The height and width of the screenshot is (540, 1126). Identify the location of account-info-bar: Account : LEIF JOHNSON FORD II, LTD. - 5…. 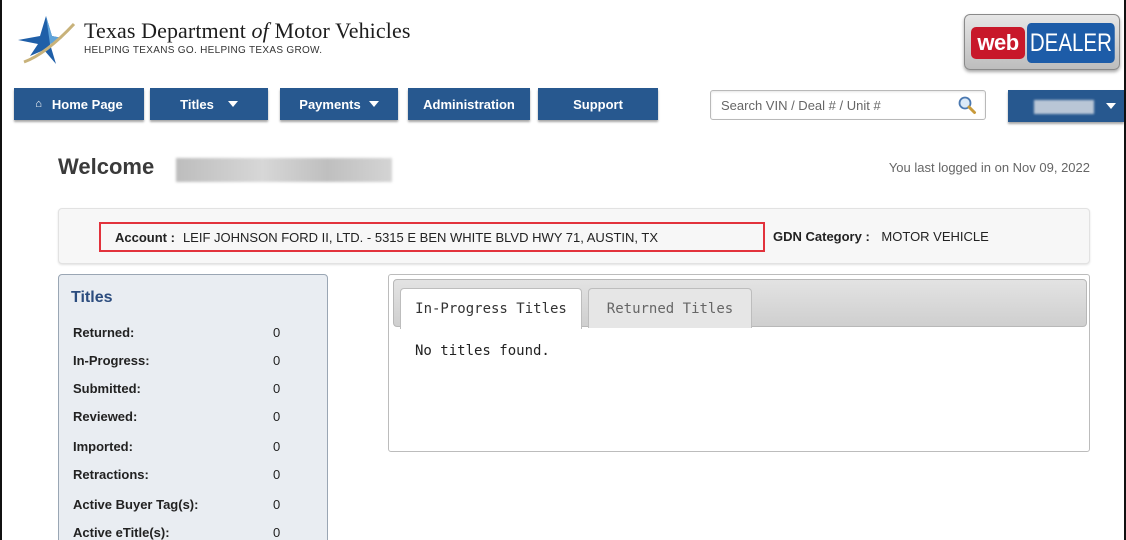
(574, 236).